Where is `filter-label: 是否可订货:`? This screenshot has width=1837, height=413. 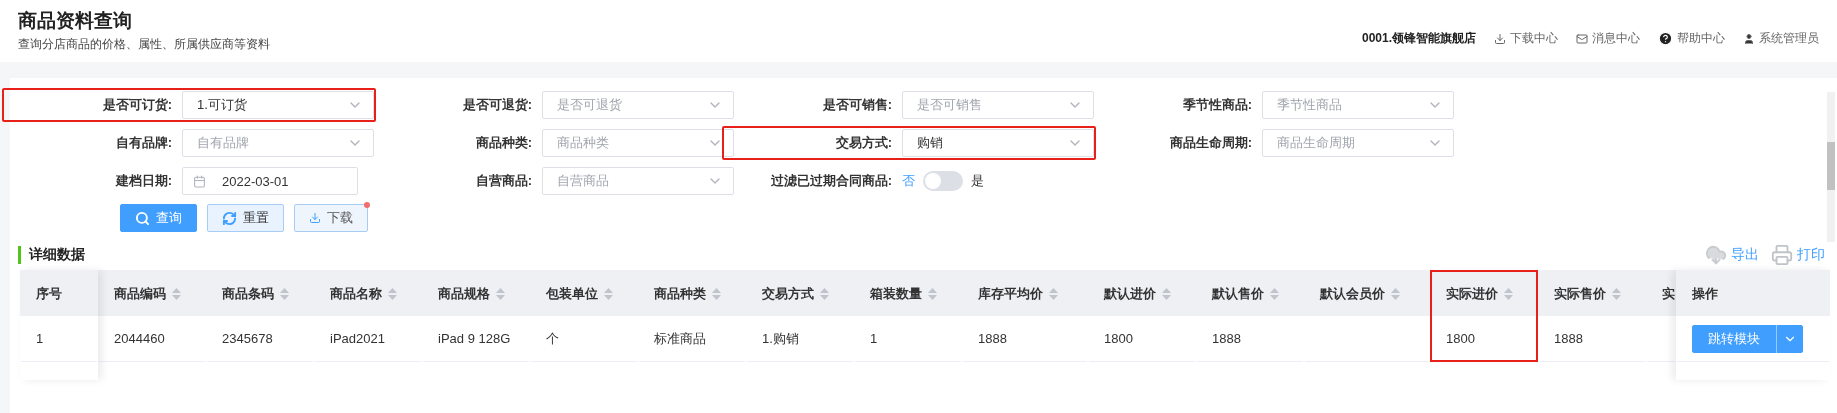
filter-label: 是否可订货: is located at coordinates (137, 105).